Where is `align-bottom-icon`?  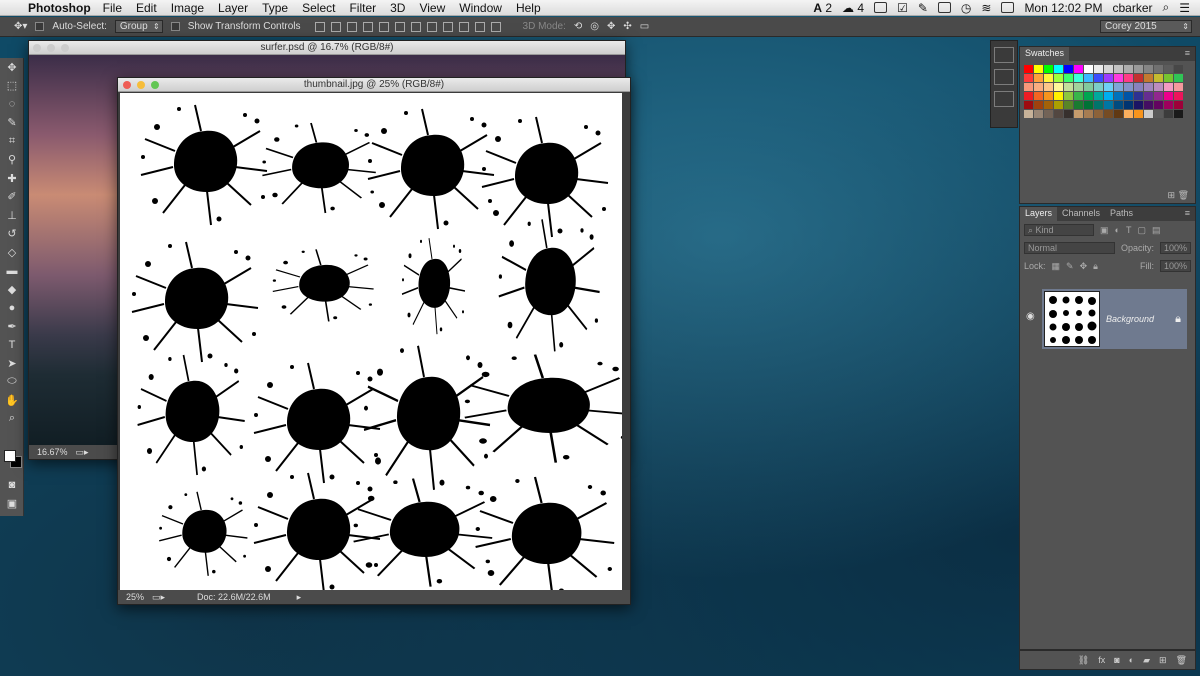 align-bottom-icon is located at coordinates (351, 26).